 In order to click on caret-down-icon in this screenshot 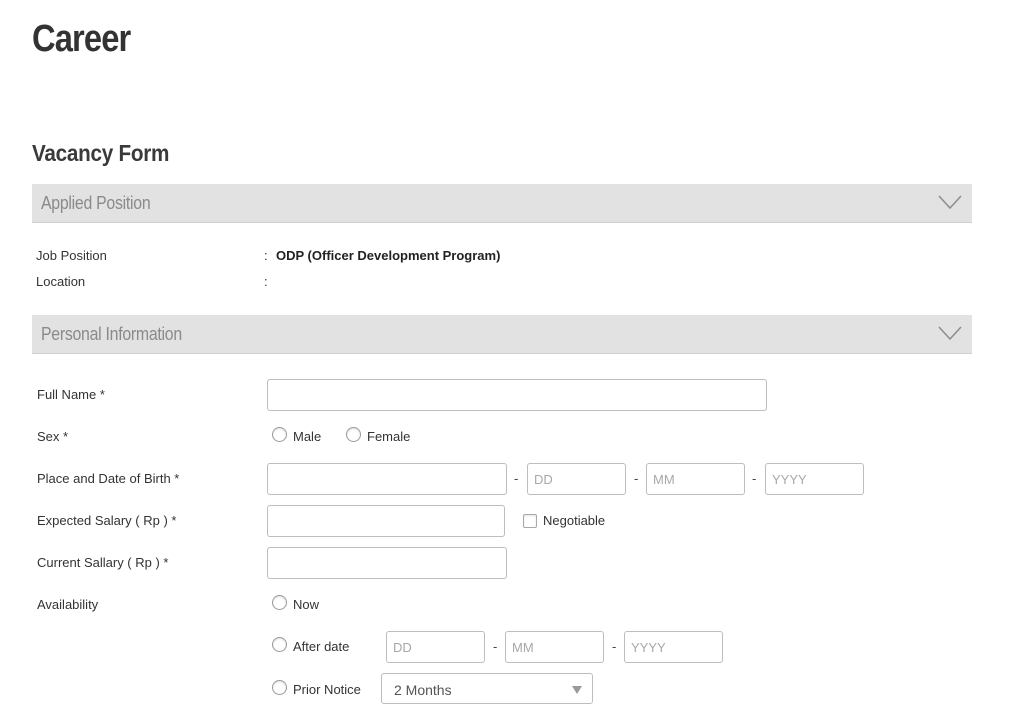, I will do `click(577, 690)`.